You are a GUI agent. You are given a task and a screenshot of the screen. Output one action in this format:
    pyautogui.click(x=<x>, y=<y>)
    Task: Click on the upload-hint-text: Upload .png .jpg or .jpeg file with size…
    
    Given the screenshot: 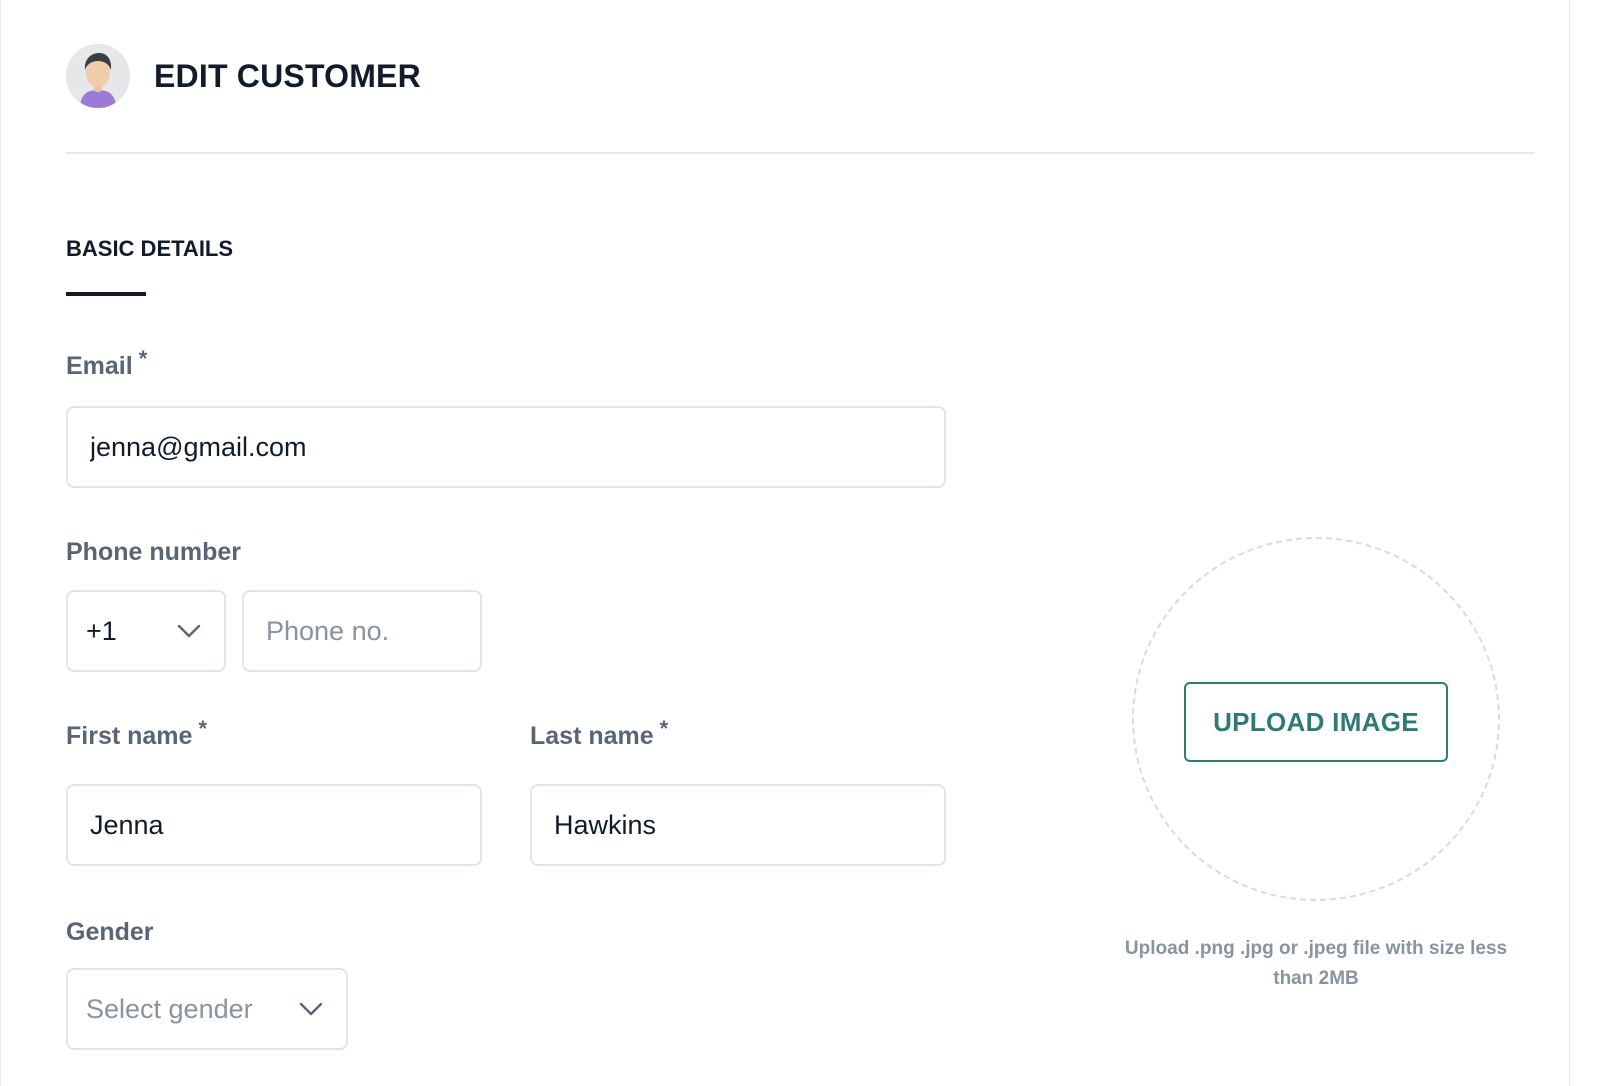 What is the action you would take?
    pyautogui.click(x=1316, y=963)
    